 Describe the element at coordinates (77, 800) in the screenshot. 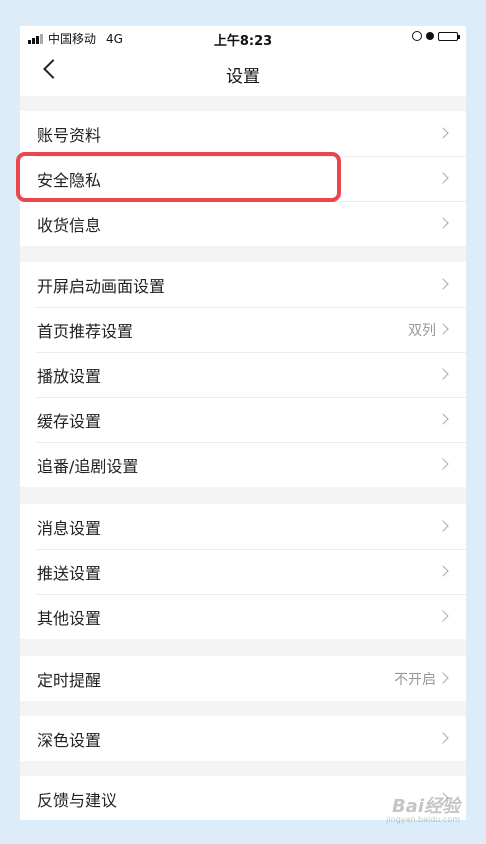

I see `settings-item-label: 反馈与建议` at that location.